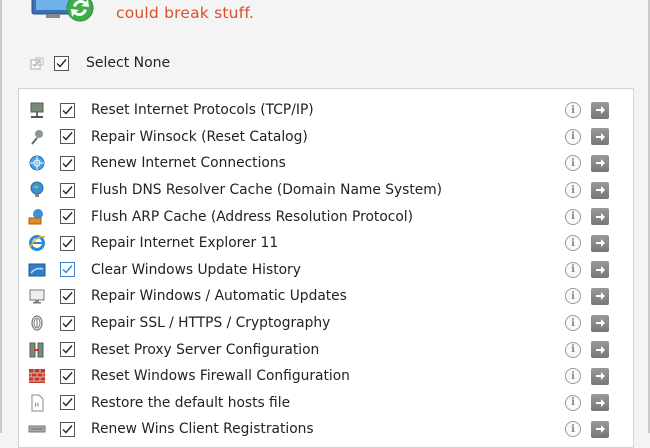 The image size is (650, 448). I want to click on select-none-checkbox, so click(61, 63).